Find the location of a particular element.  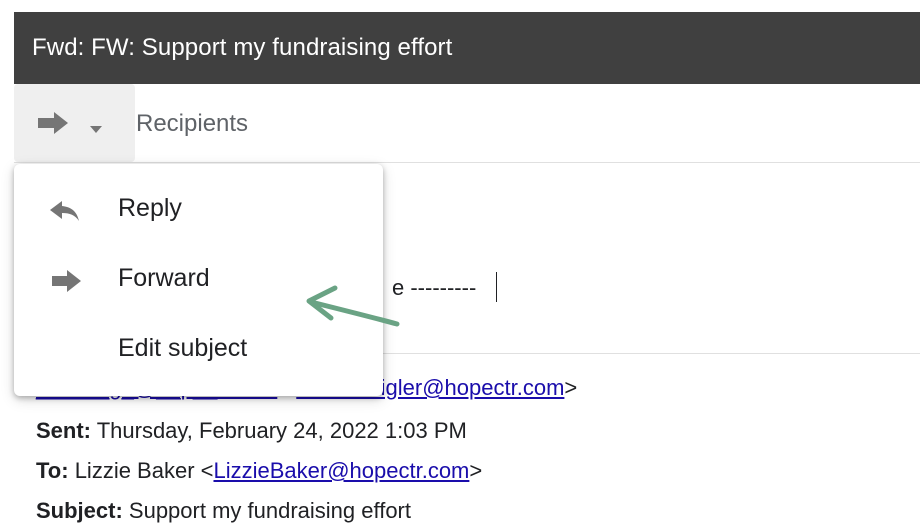

reply-type-dropdown-button is located at coordinates (74, 123).